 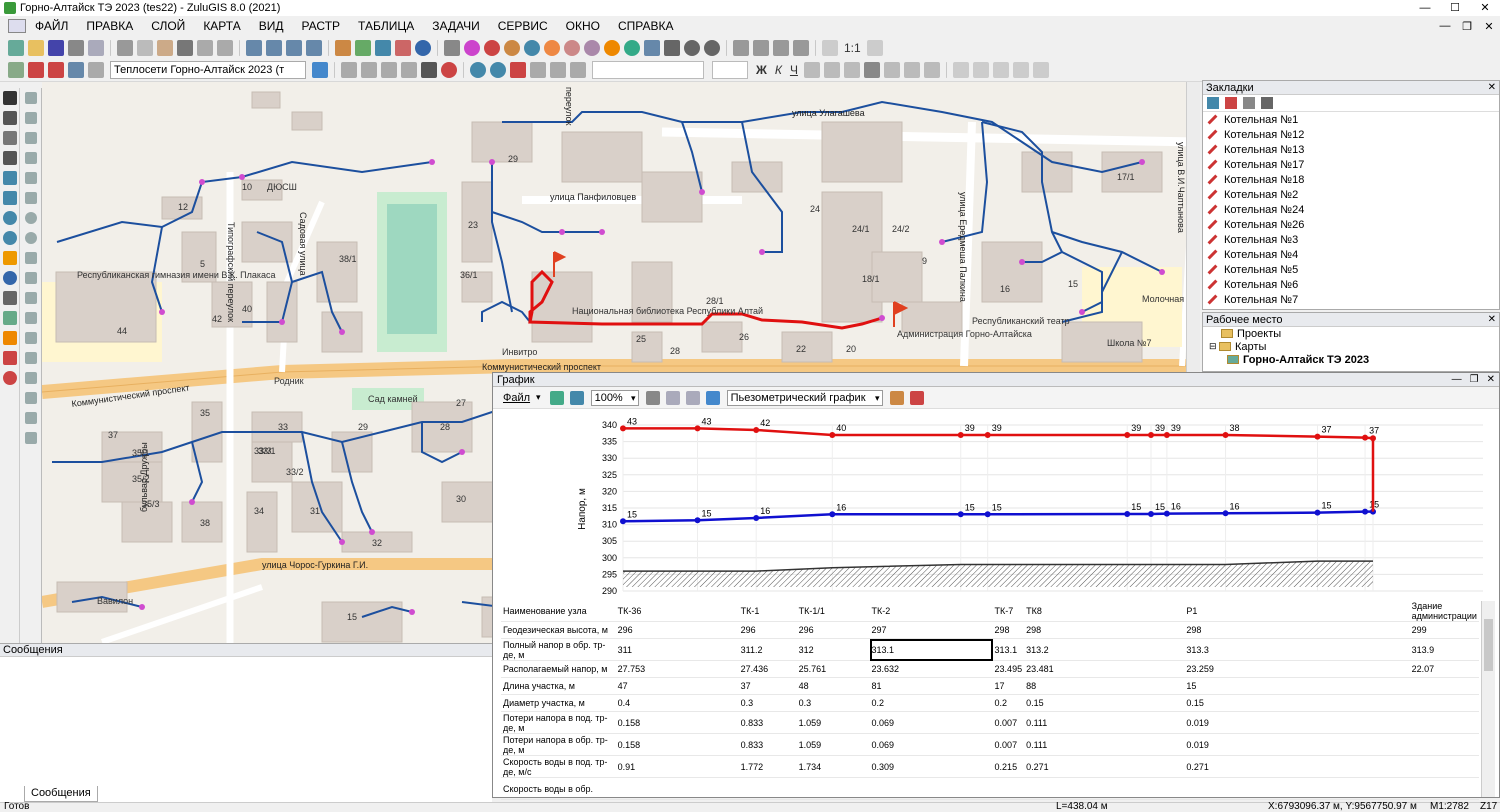 I want to click on table-cell: 48, so click(x=833, y=686).